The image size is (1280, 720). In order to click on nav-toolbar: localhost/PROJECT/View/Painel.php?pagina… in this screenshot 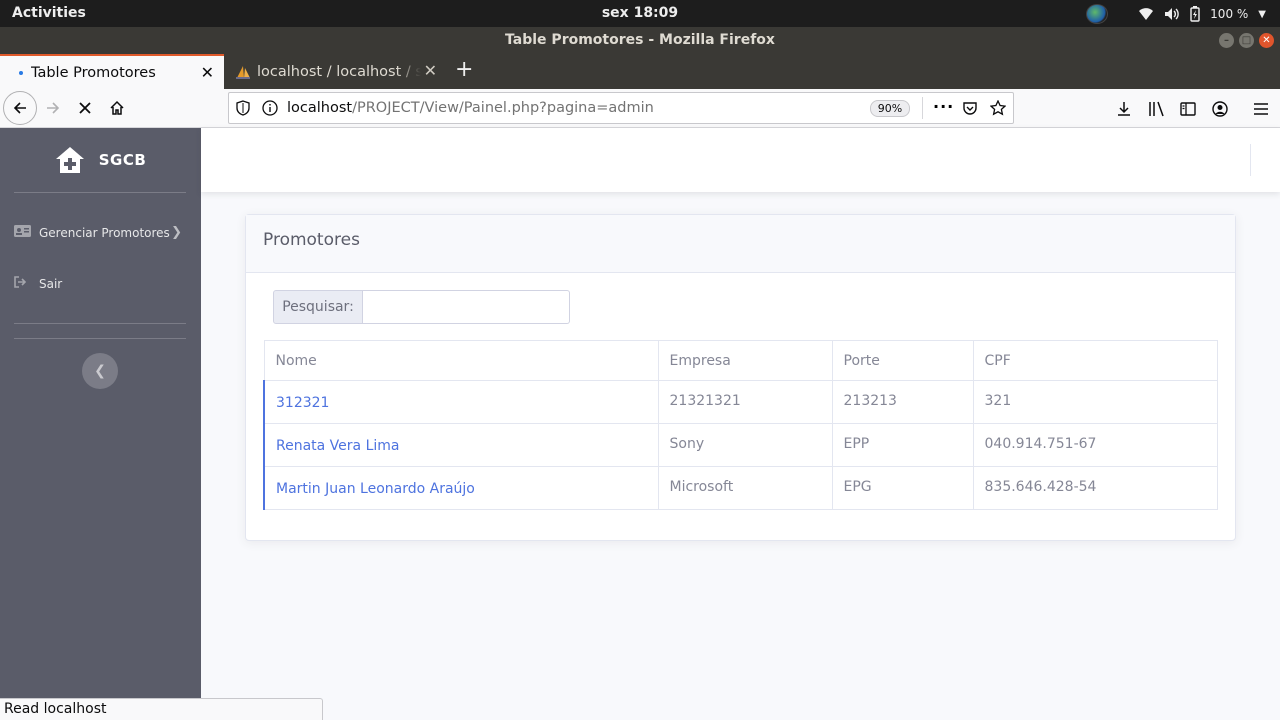, I will do `click(640, 108)`.